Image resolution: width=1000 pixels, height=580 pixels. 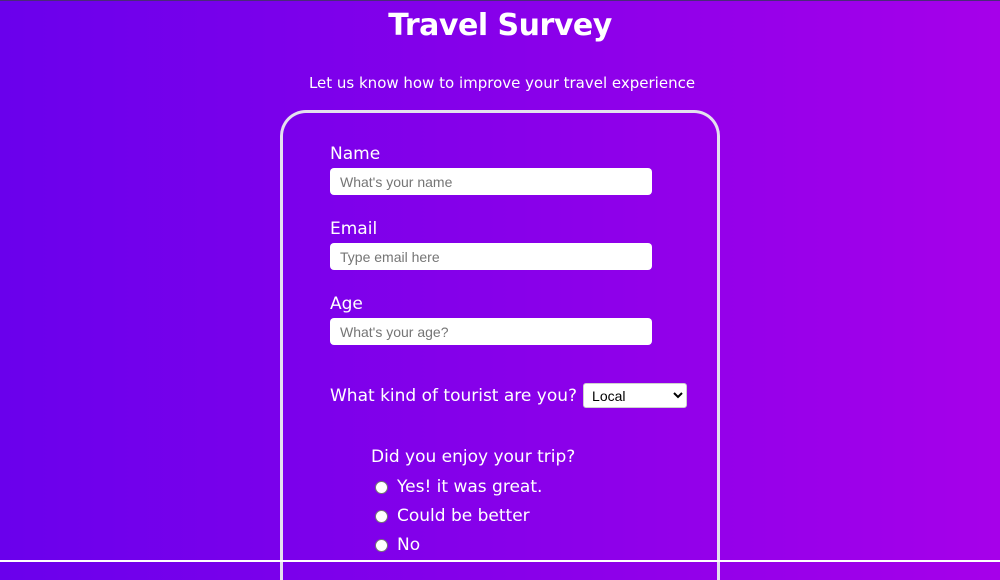 I want to click on age-label: Age, so click(x=346, y=304).